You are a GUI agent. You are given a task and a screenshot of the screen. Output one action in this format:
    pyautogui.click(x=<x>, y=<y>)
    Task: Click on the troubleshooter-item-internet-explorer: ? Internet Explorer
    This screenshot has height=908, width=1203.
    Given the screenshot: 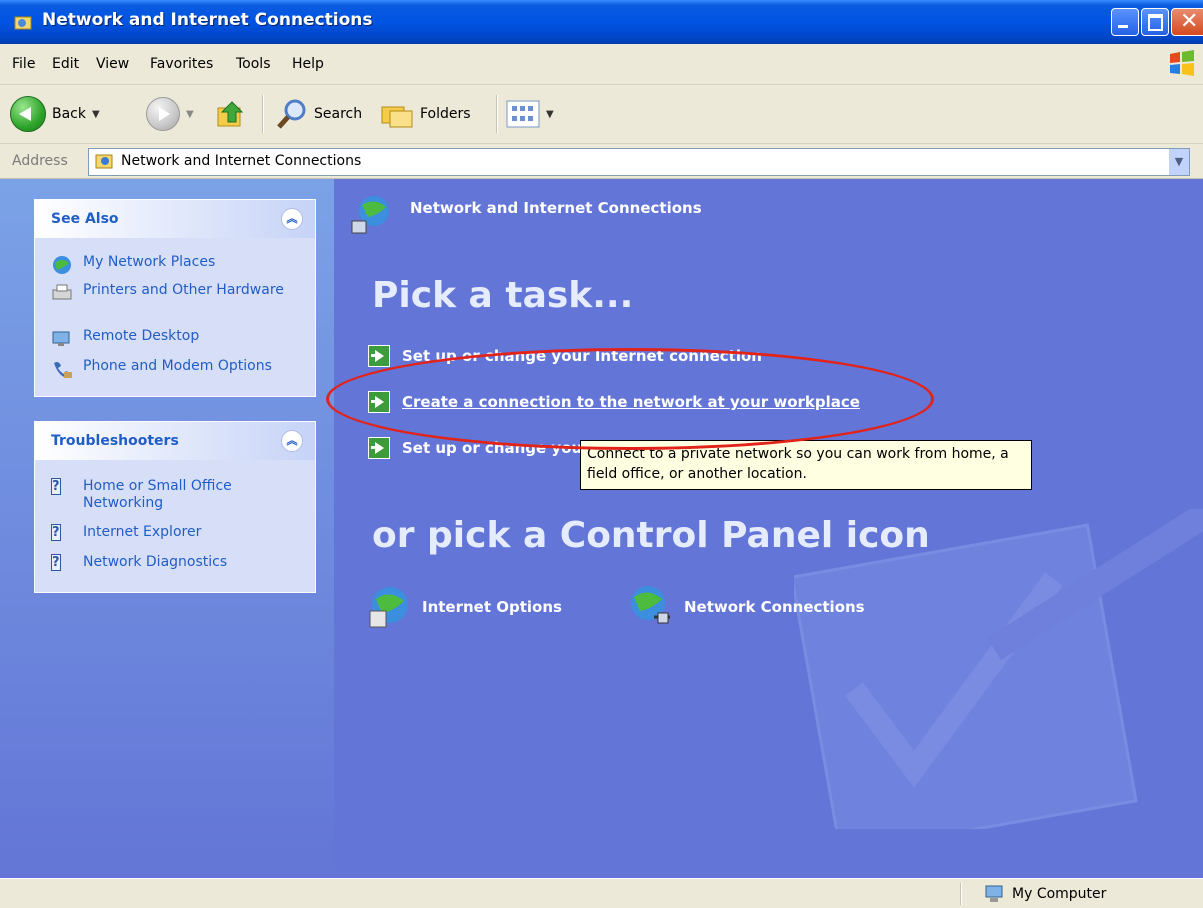 What is the action you would take?
    pyautogui.click(x=126, y=535)
    